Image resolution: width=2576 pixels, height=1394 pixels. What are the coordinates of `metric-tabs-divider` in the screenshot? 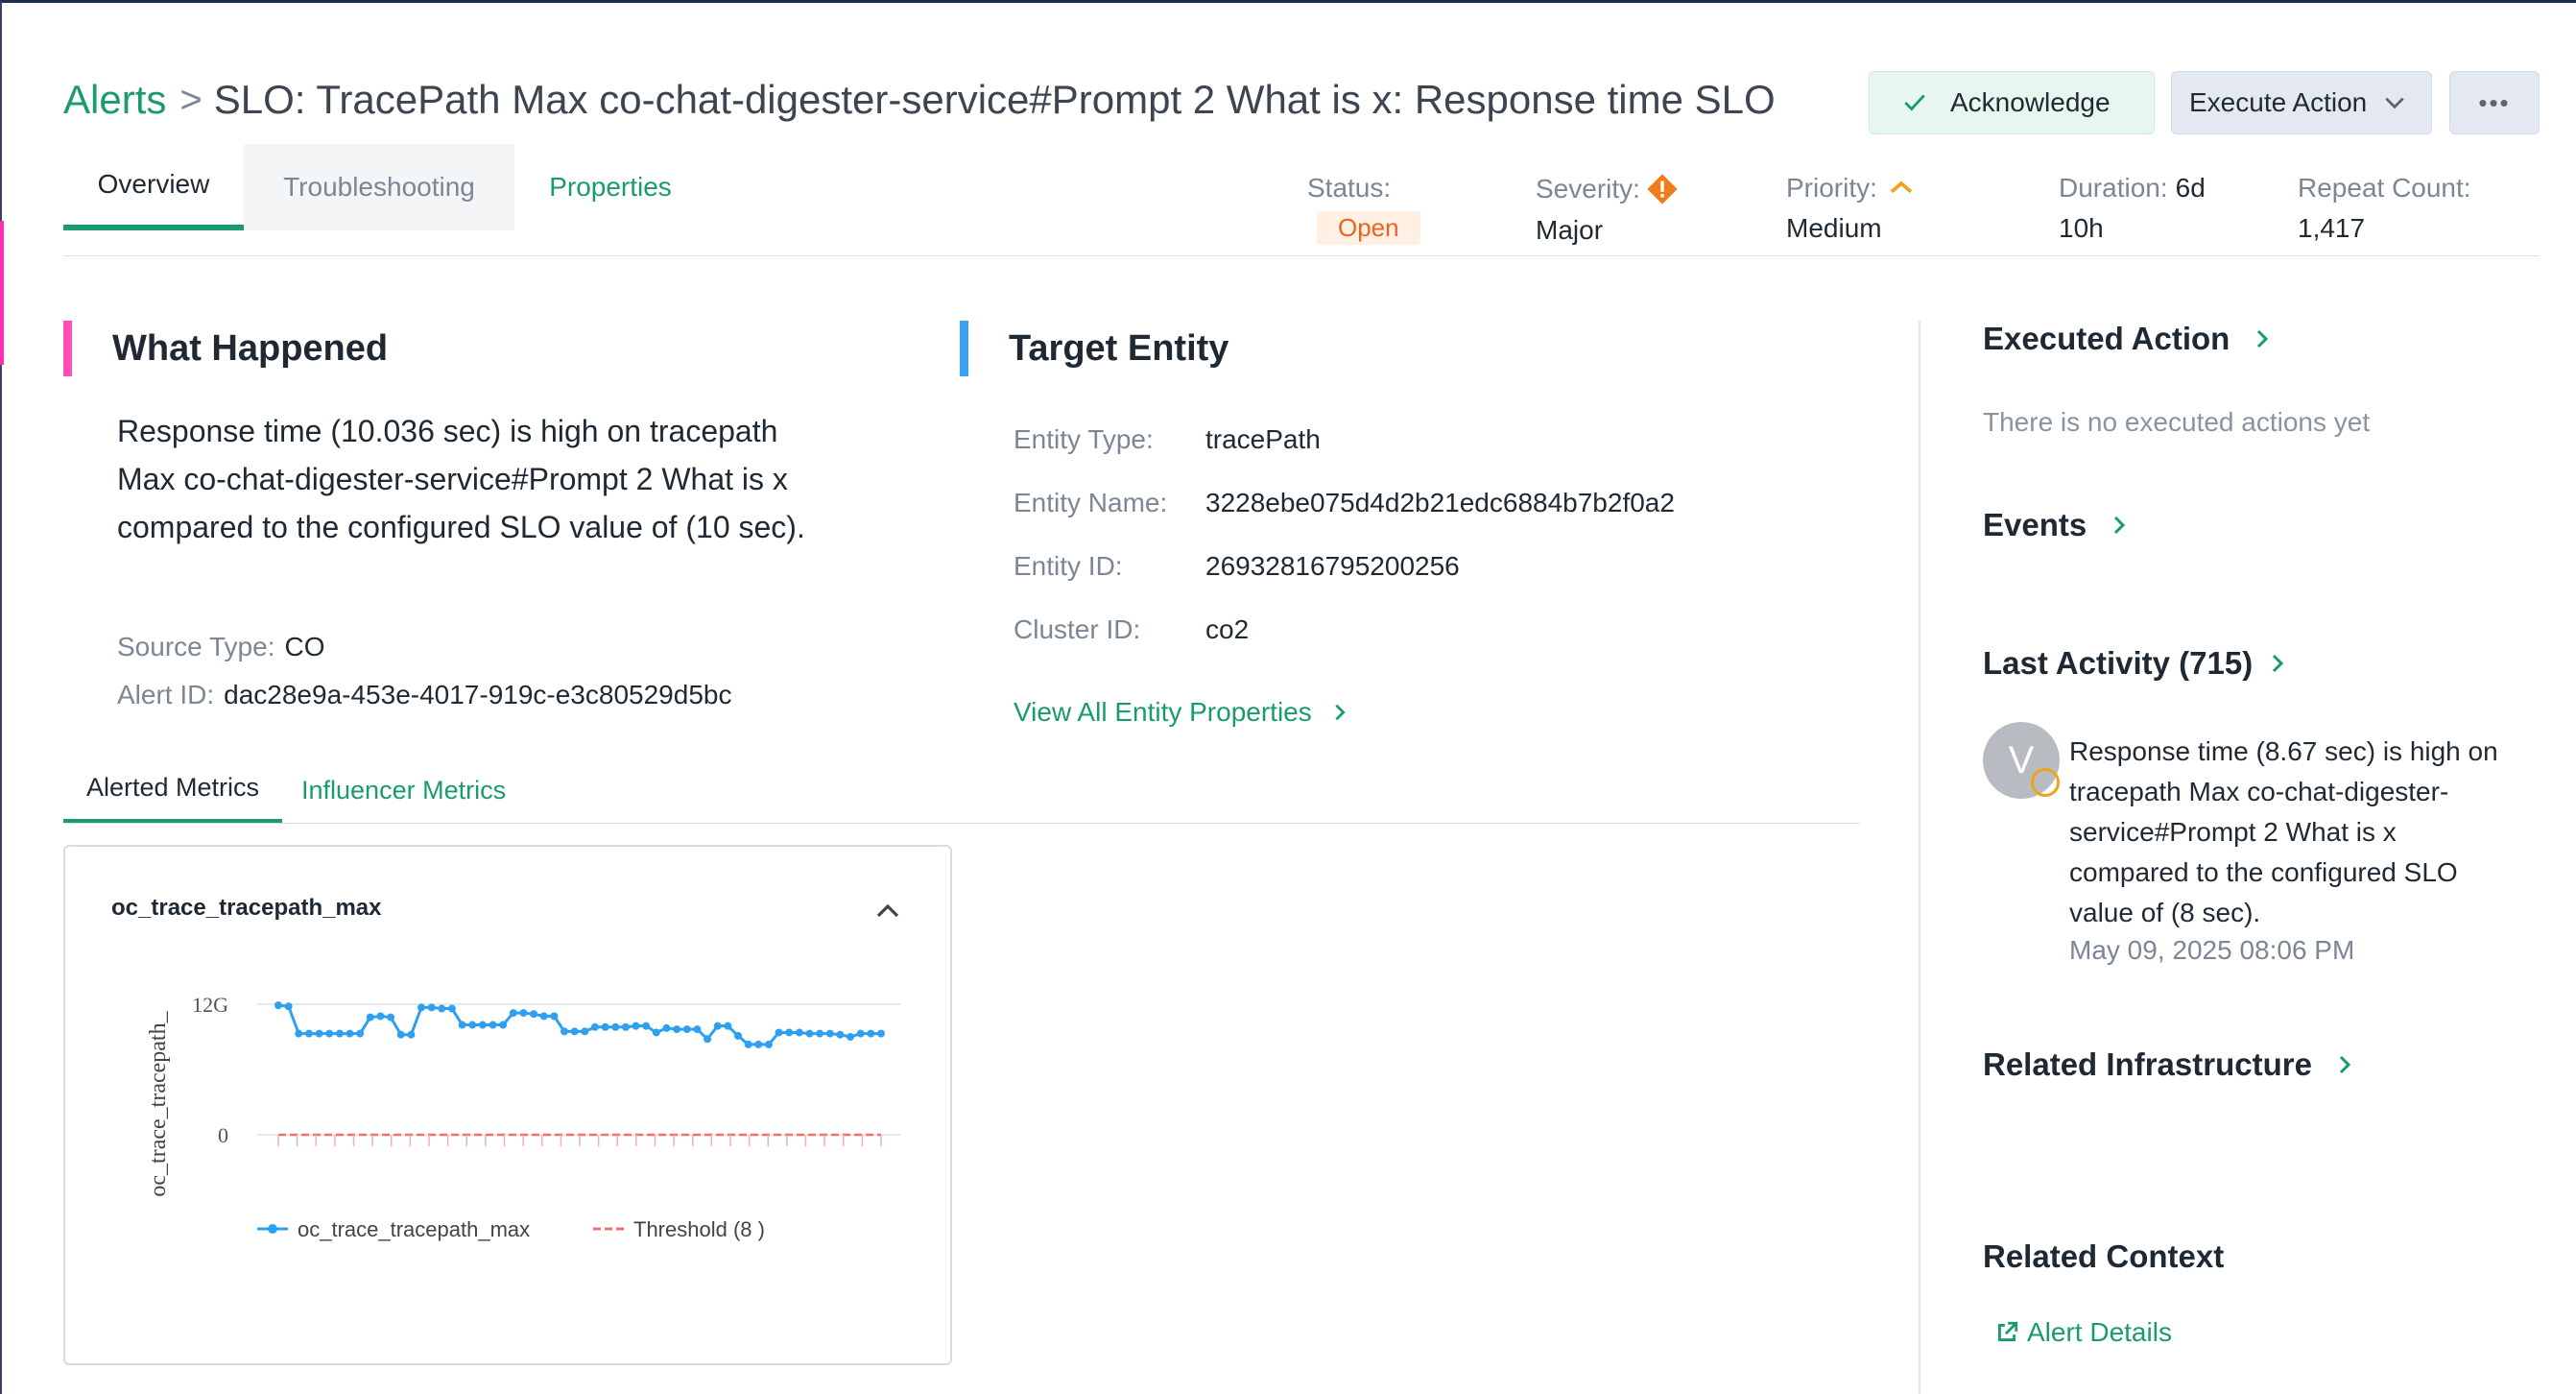 It's located at (961, 823).